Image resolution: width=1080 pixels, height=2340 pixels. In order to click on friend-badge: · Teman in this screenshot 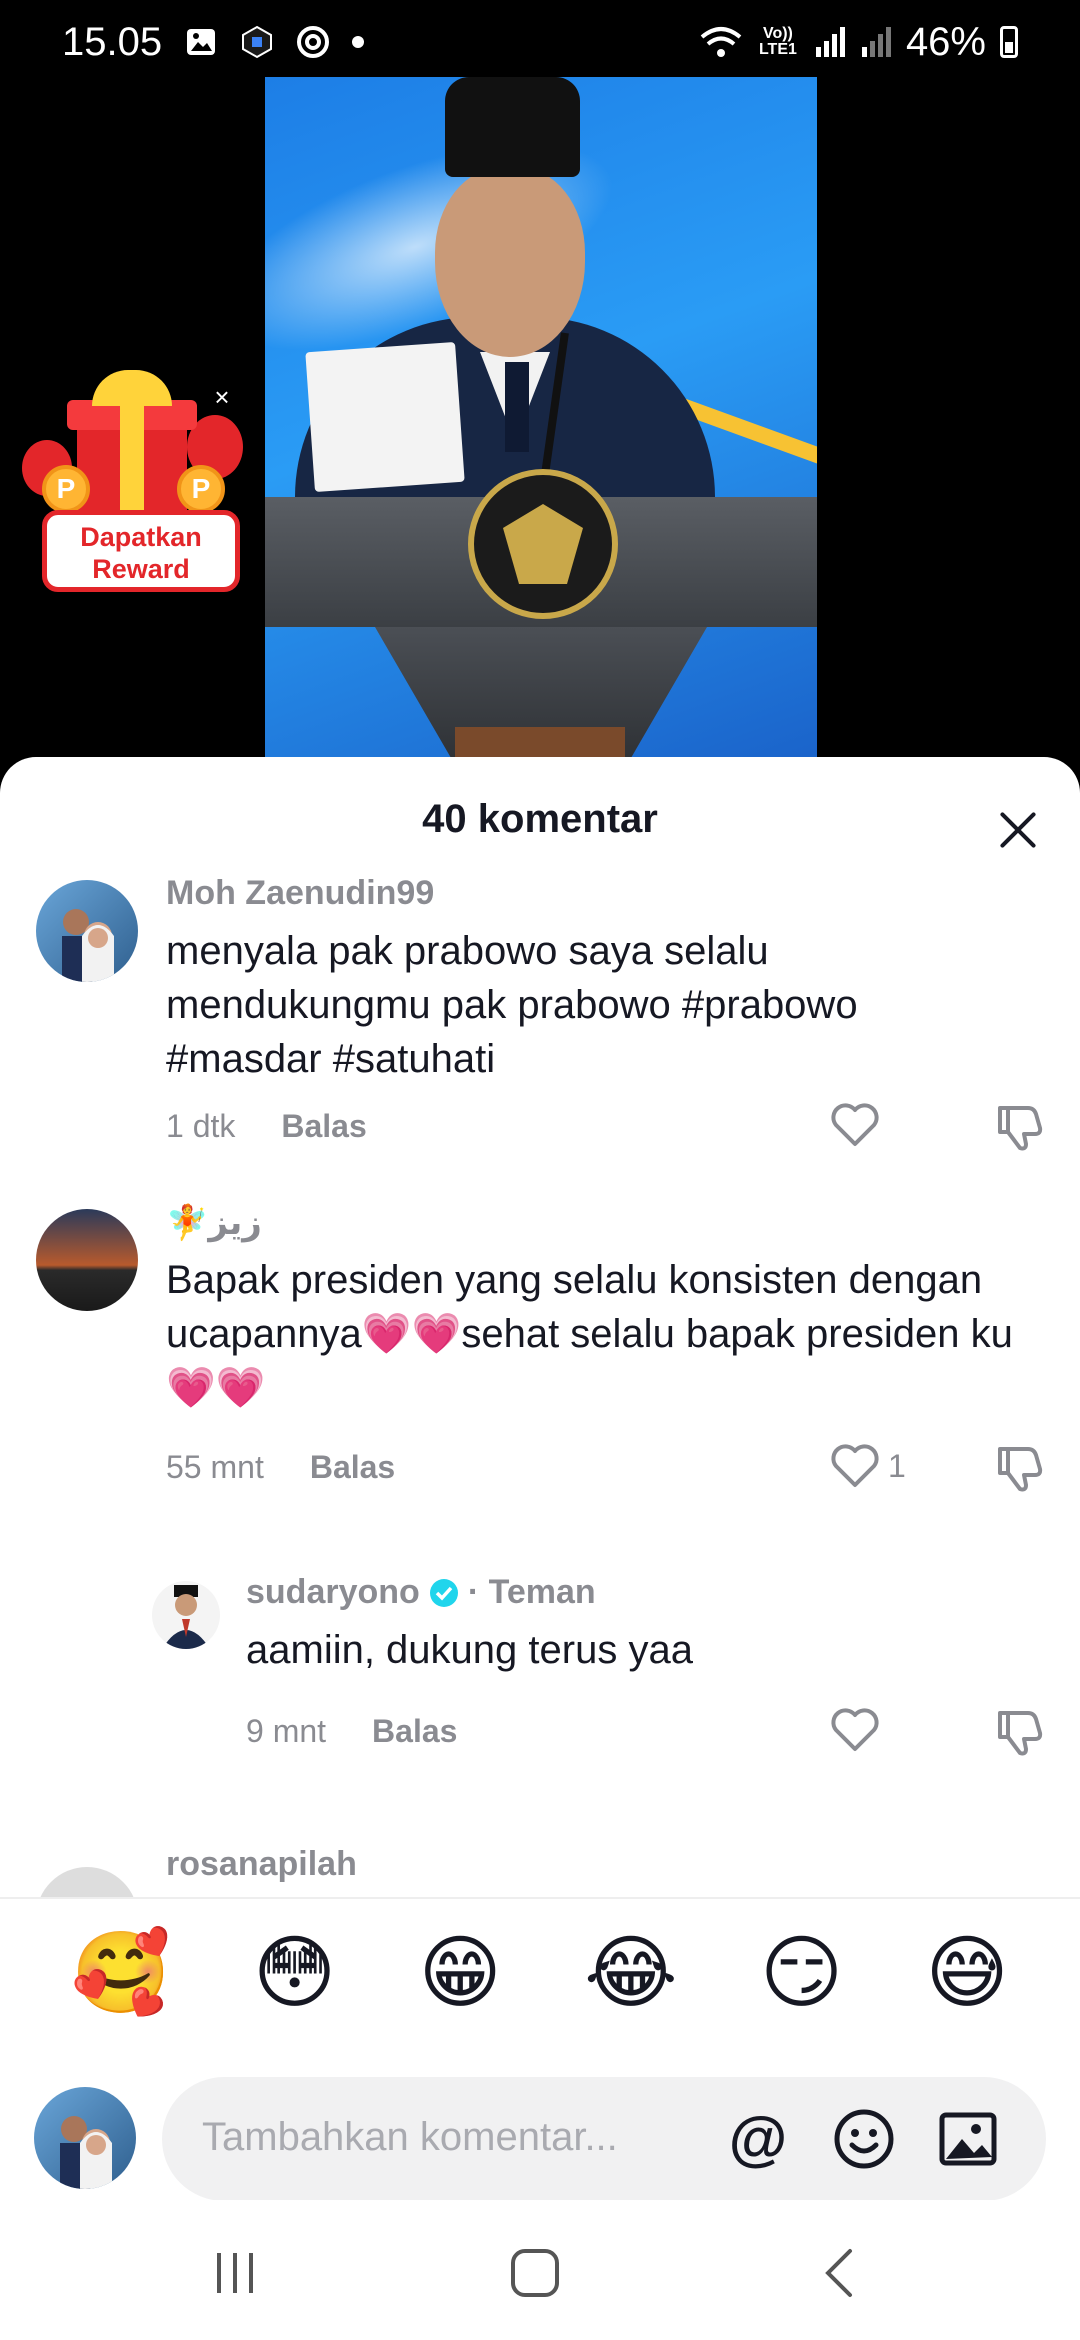, I will do `click(531, 1592)`.